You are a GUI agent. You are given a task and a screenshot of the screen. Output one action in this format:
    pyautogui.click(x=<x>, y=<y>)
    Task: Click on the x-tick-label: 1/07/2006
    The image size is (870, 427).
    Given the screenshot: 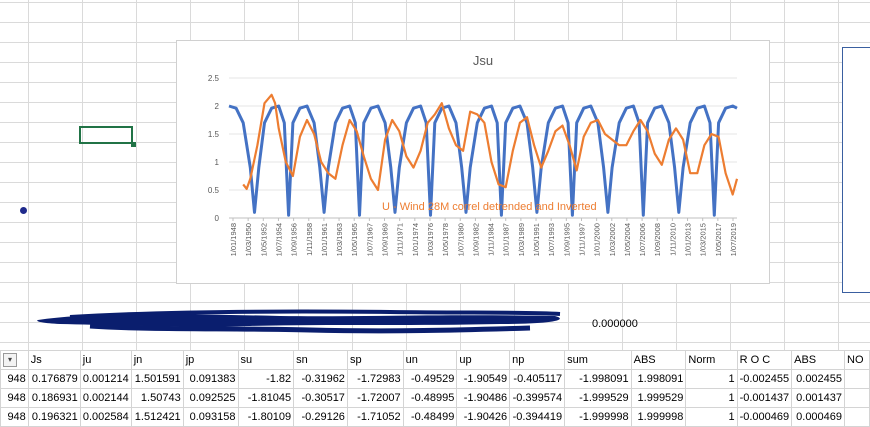 What is the action you would take?
    pyautogui.click(x=642, y=239)
    